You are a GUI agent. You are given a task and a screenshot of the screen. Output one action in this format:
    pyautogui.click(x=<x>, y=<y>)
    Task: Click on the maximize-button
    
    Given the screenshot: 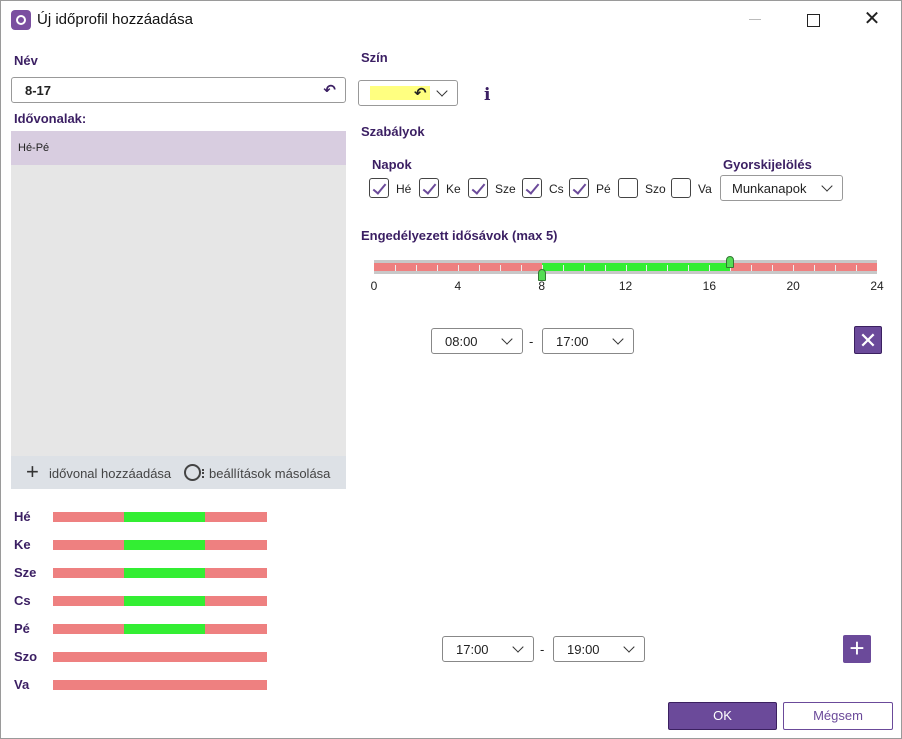 What is the action you would take?
    pyautogui.click(x=813, y=20)
    